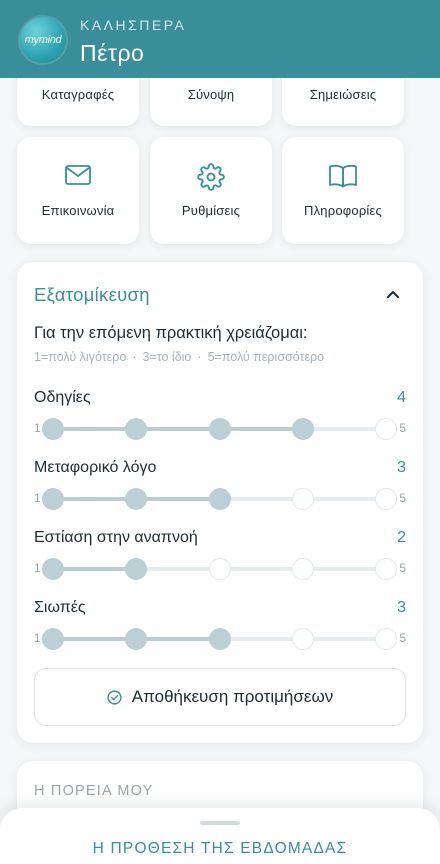 This screenshot has width=440, height=864. I want to click on tile-label: Ρυθμίσεις, so click(211, 210).